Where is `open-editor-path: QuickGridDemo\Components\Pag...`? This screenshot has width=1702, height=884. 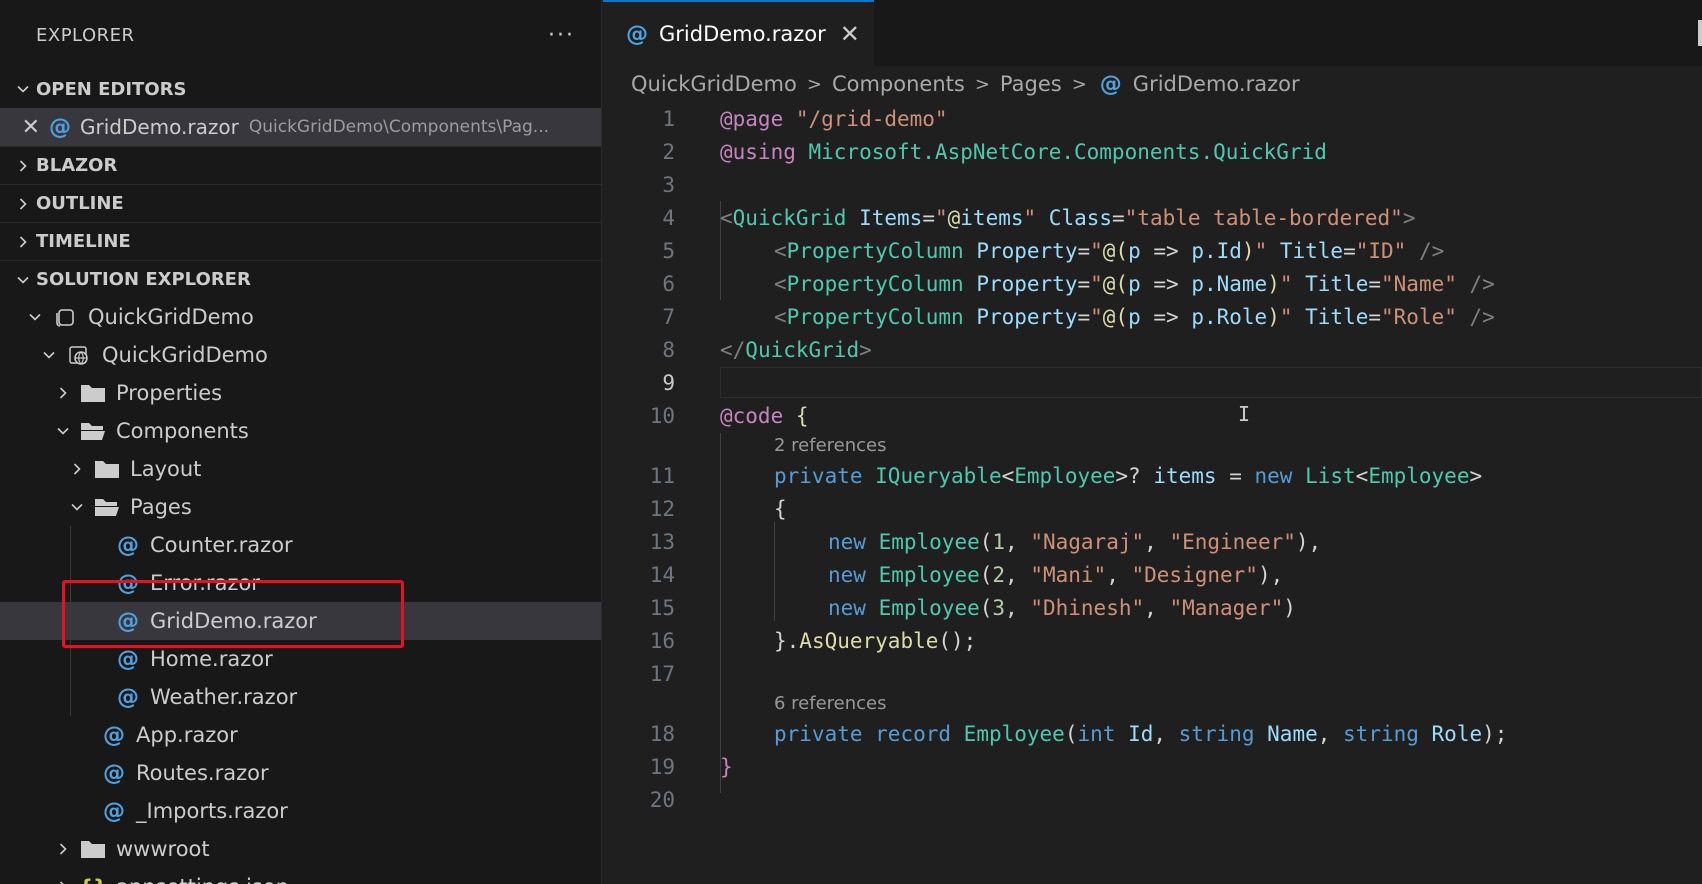 open-editor-path: QuickGridDemo\Components\Pag... is located at coordinates (399, 127).